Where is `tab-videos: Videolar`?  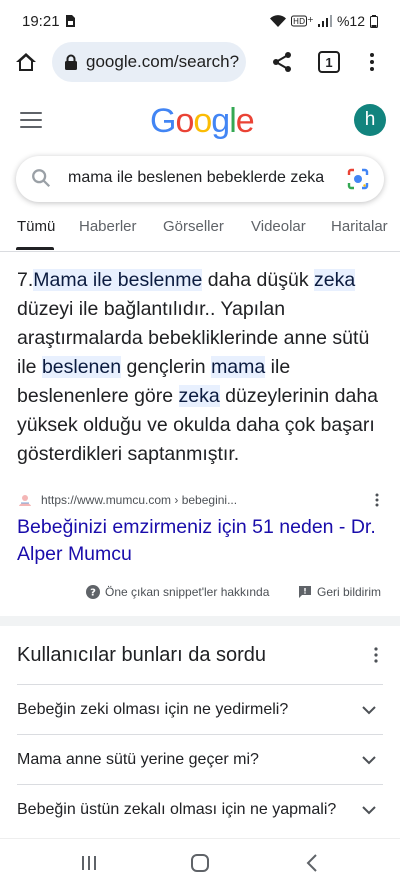
tab-videos: Videolar is located at coordinates (278, 226).